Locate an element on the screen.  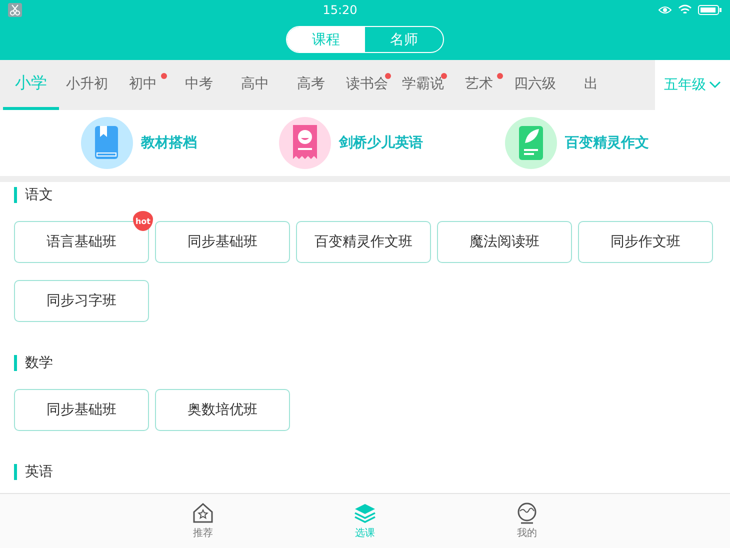
category-tab: 中考 is located at coordinates (199, 85).